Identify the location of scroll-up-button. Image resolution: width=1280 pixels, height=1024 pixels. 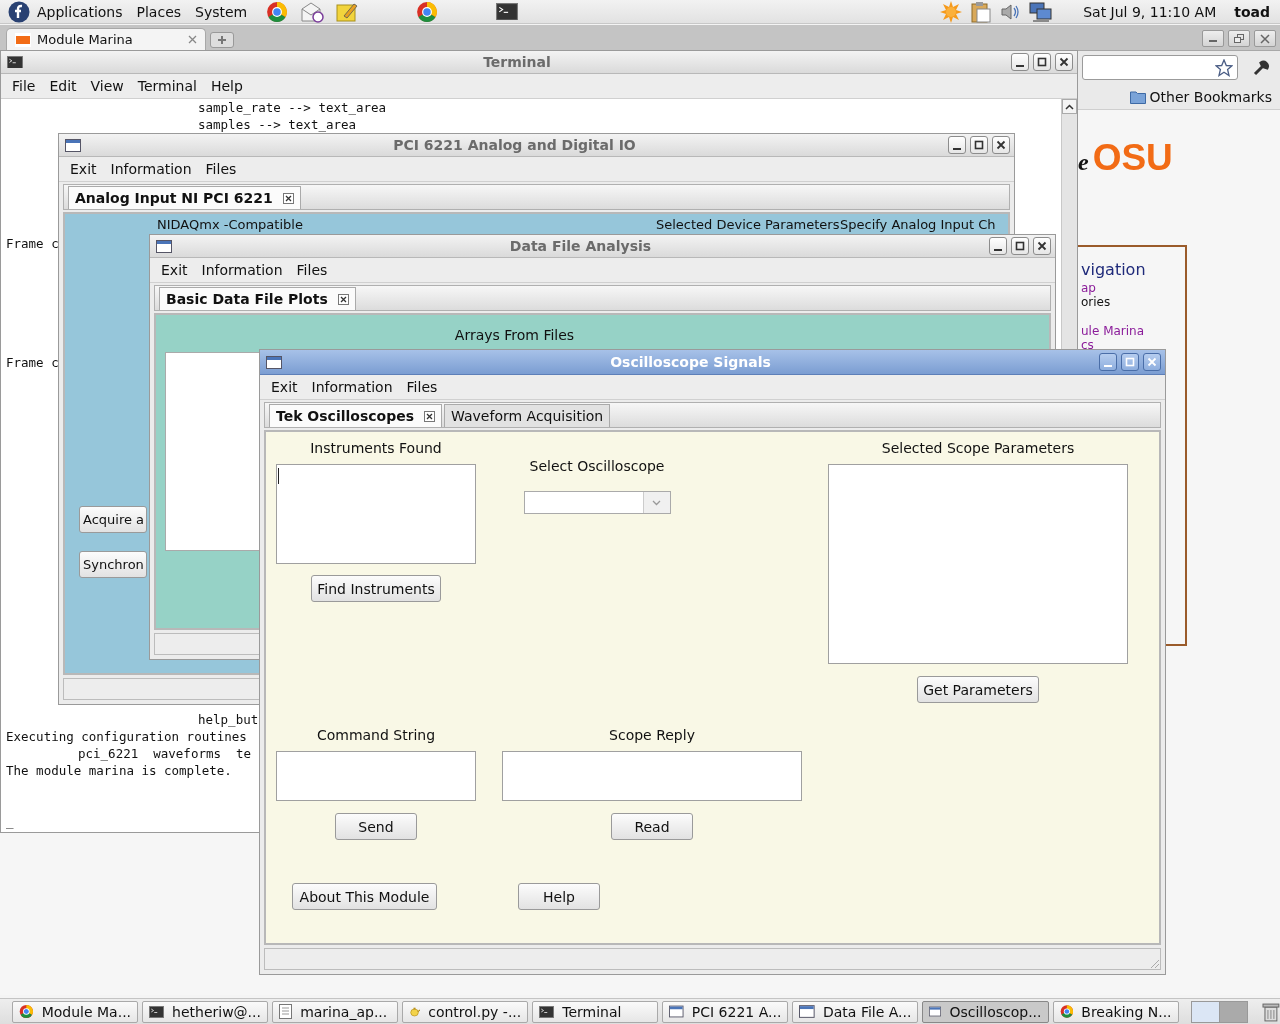
(1069, 106).